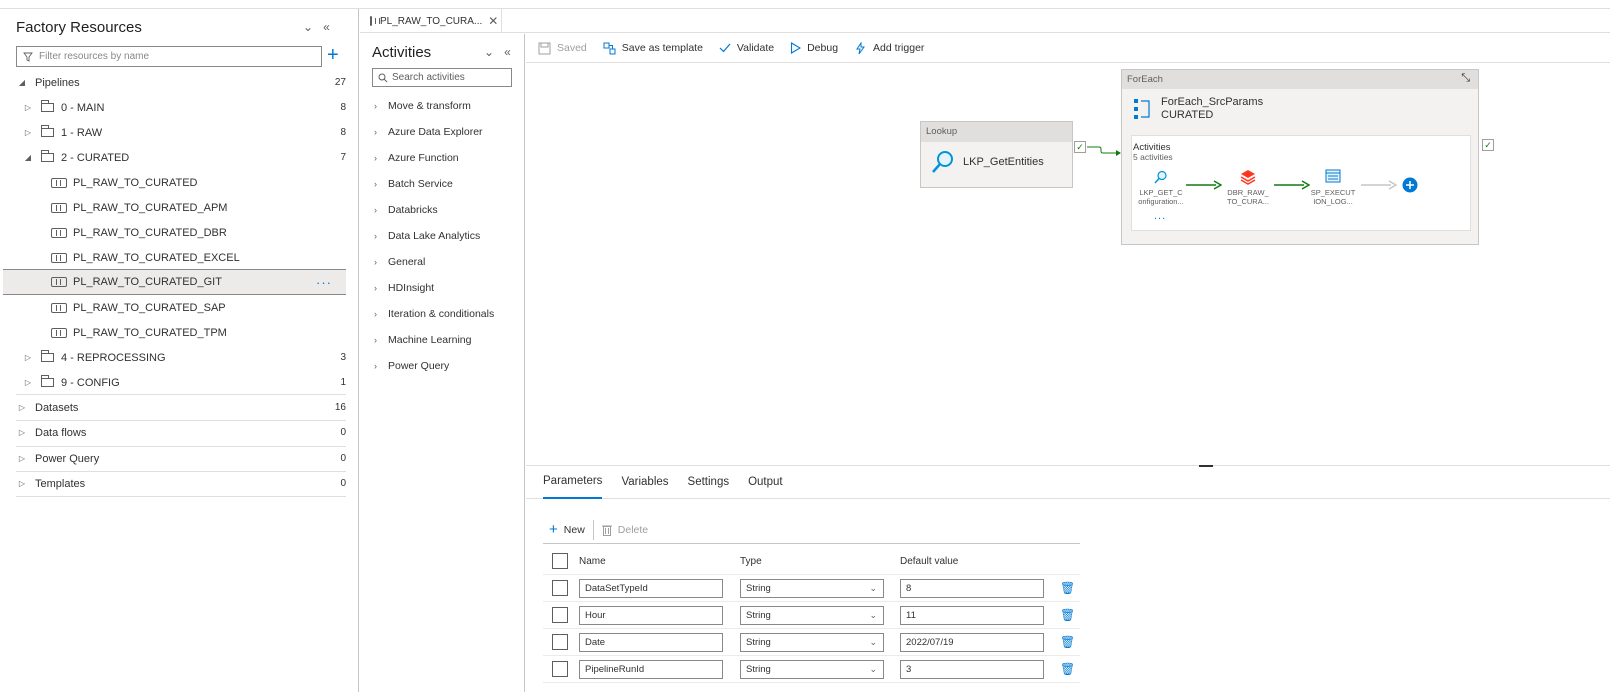 This screenshot has width=1610, height=692. What do you see at coordinates (431, 21) in the screenshot?
I see `tab-pipeline: PL_RAW_TO_CURA... ✕` at bounding box center [431, 21].